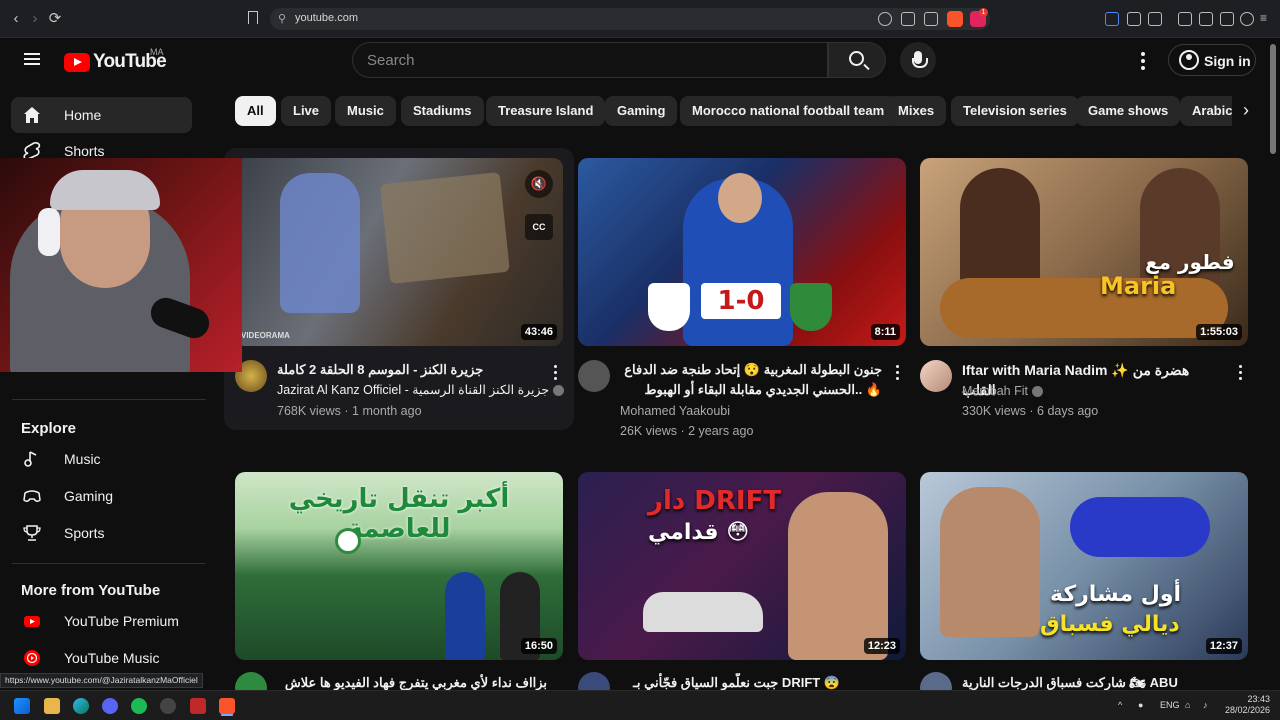 Image resolution: width=1280 pixels, height=720 pixels. What do you see at coordinates (788, 111) in the screenshot?
I see `chip-morocco-national-football-team: Morocco national football team` at bounding box center [788, 111].